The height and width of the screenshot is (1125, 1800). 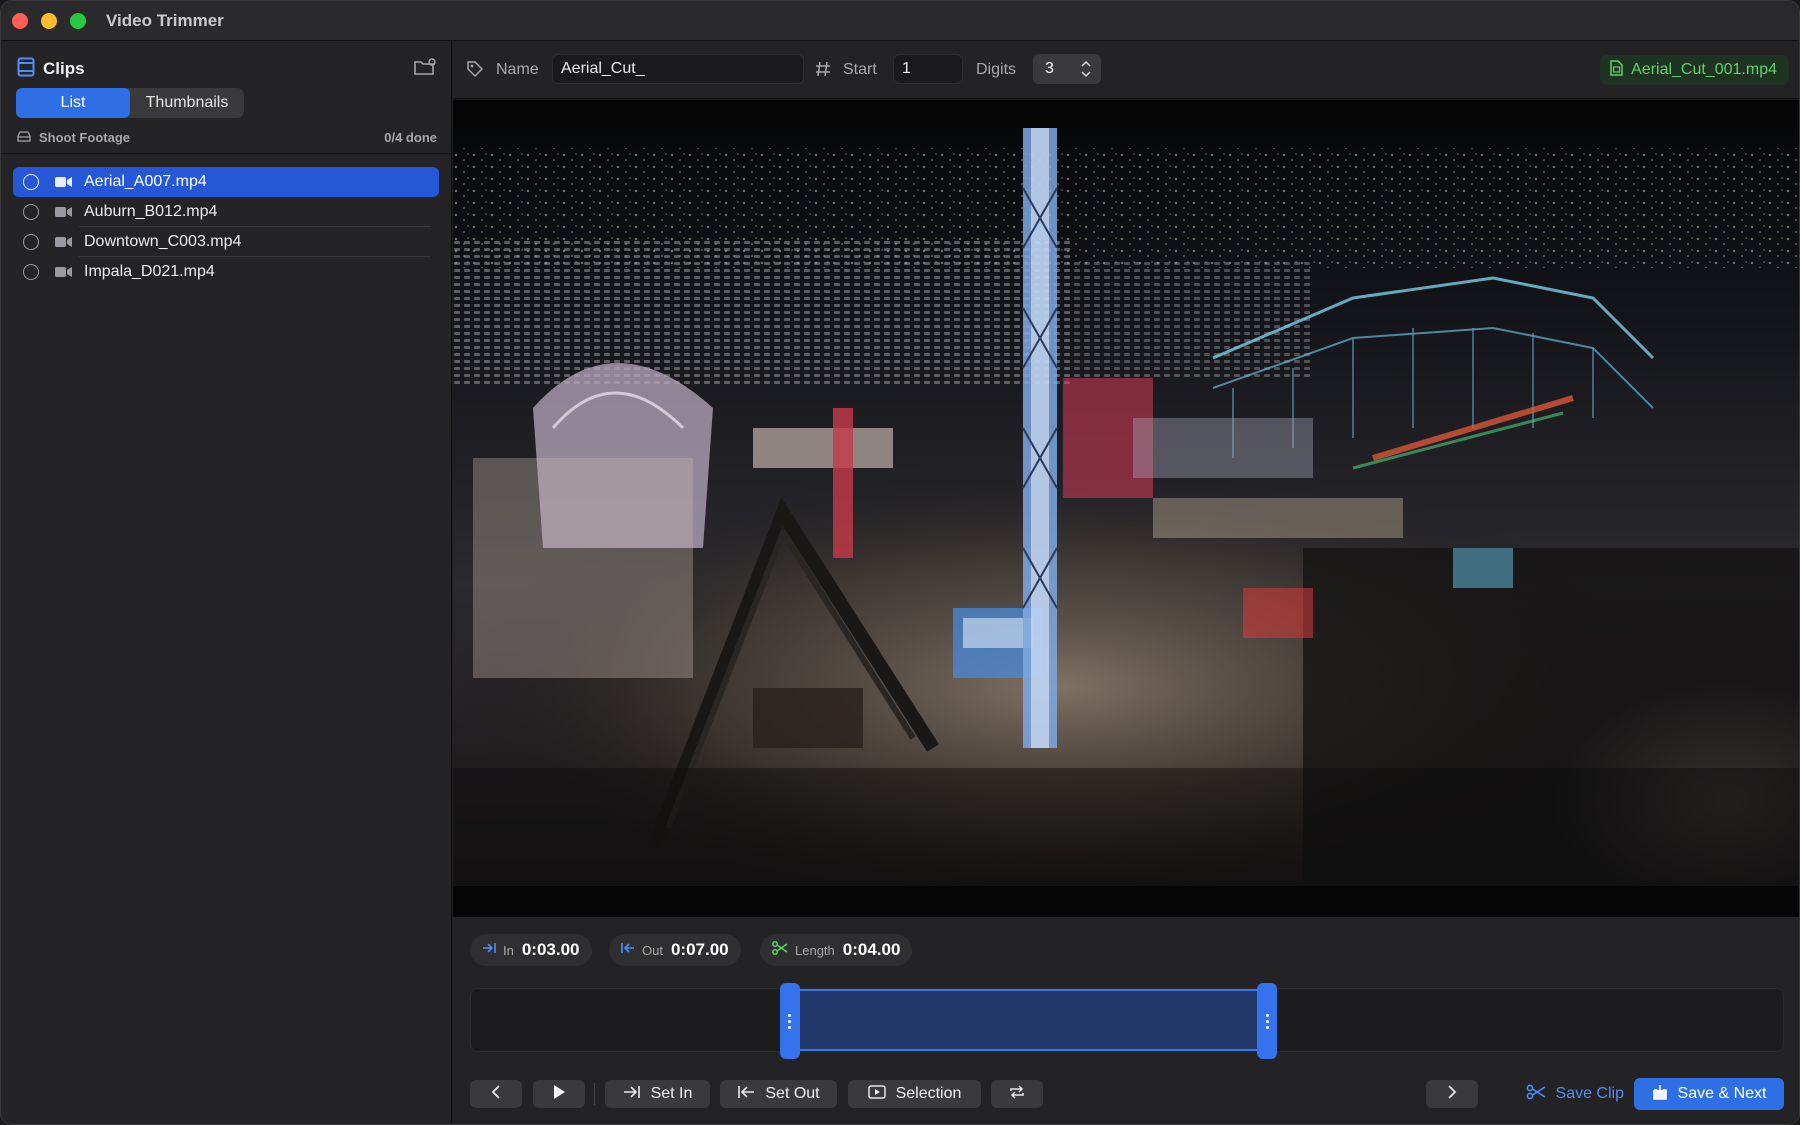 I want to click on clip-name: Aerial_A007.mp4, so click(x=145, y=181).